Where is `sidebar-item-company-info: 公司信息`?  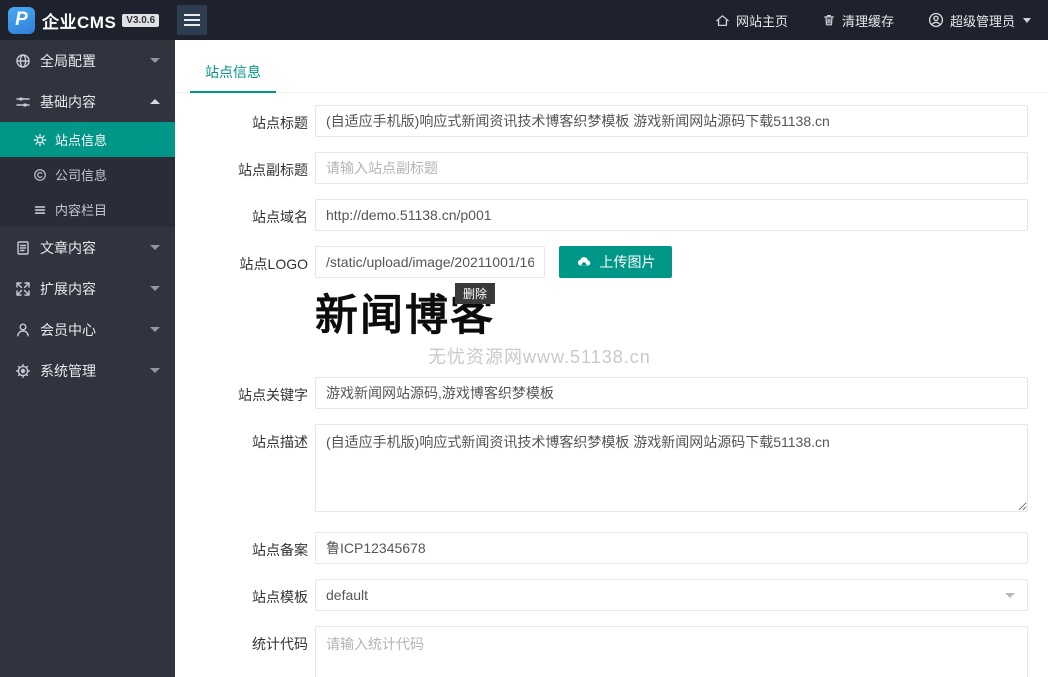
sidebar-item-company-info: 公司信息 is located at coordinates (87, 174).